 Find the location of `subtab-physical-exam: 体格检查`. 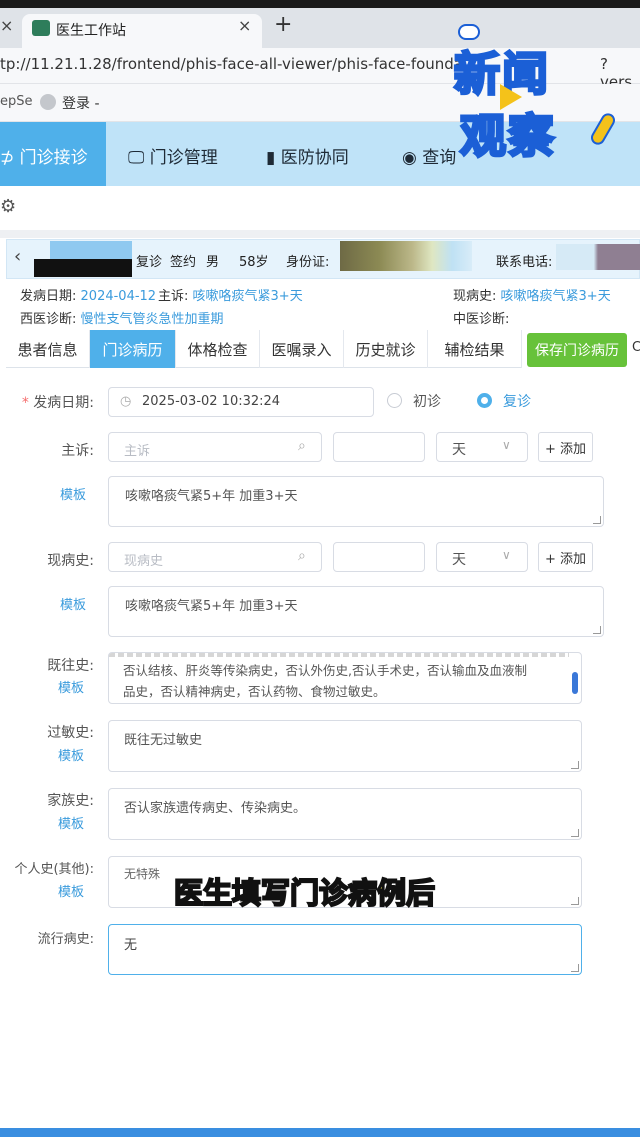

subtab-physical-exam: 体格检查 is located at coordinates (218, 349).